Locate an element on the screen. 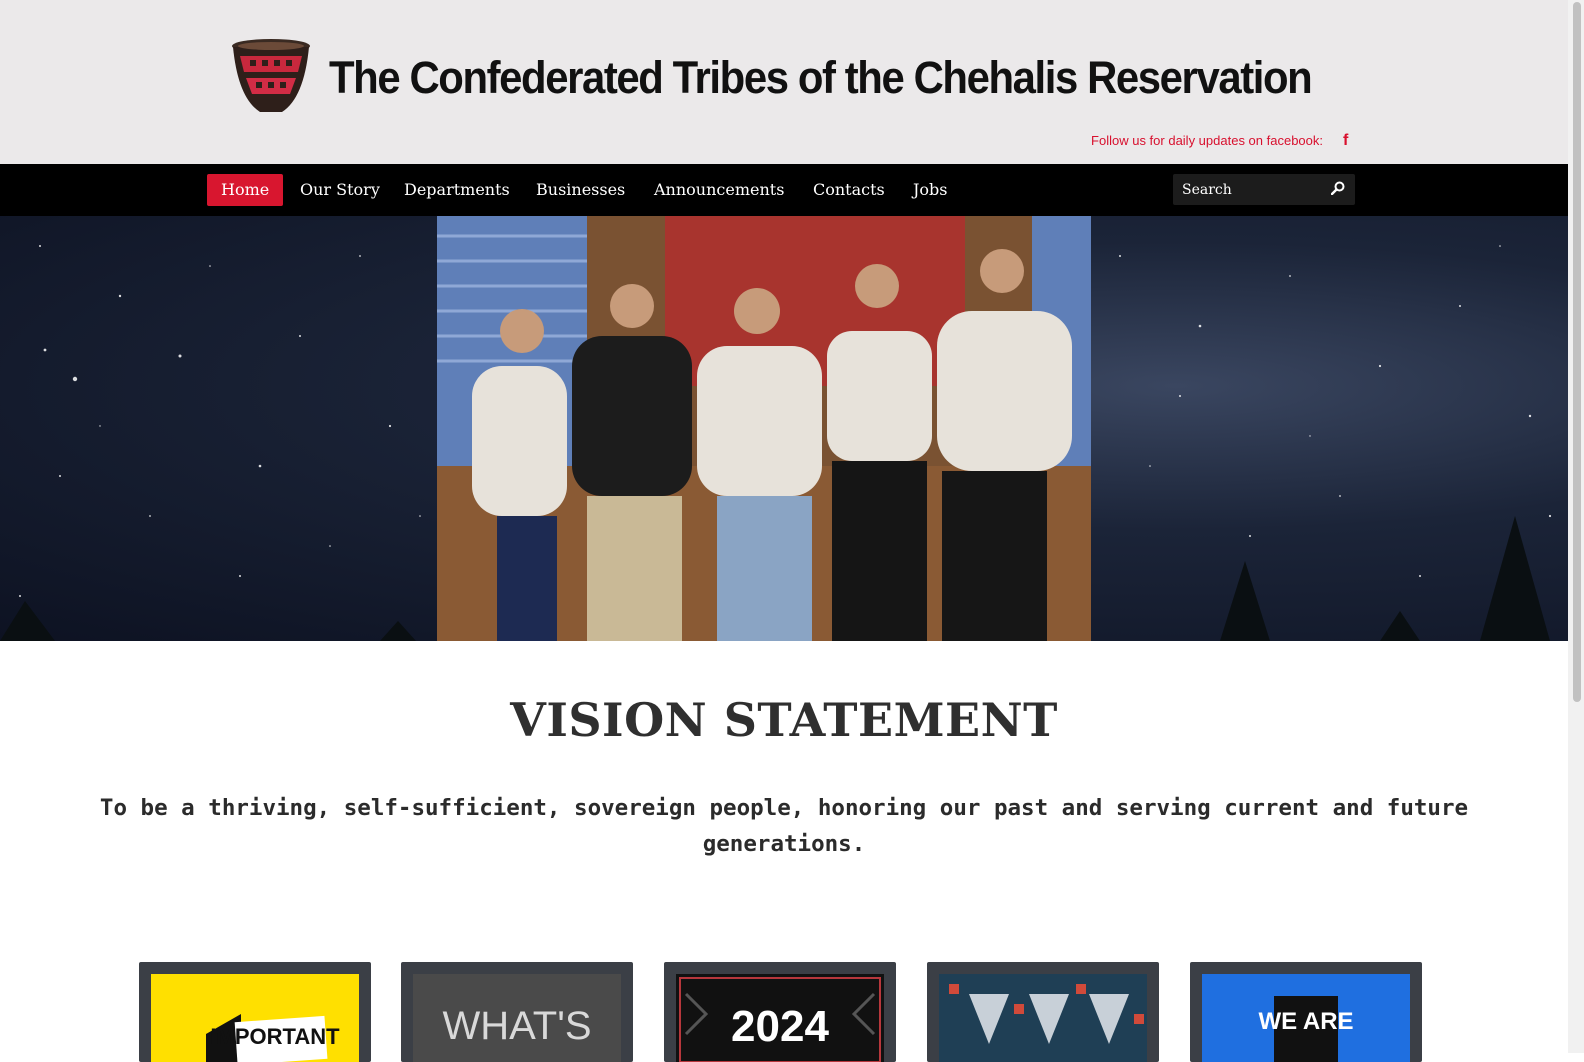 Image resolution: width=1584 pixels, height=1062 pixels. card-we-are: WE ARE is located at coordinates (1306, 1012).